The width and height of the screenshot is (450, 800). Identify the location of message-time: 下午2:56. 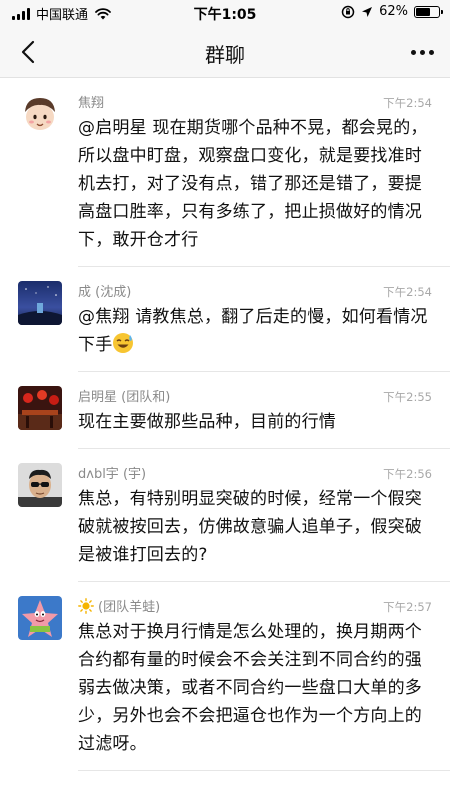
(407, 474).